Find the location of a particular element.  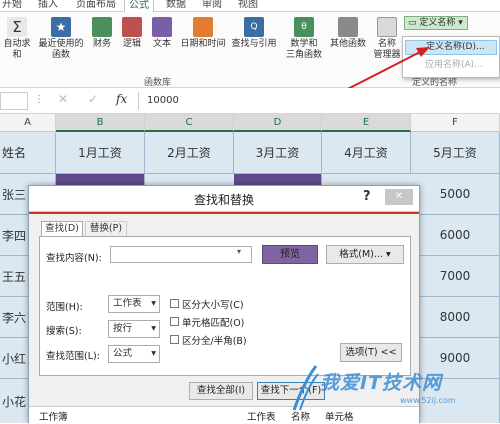

cancel-icon: ✕ is located at coordinates (63, 99).